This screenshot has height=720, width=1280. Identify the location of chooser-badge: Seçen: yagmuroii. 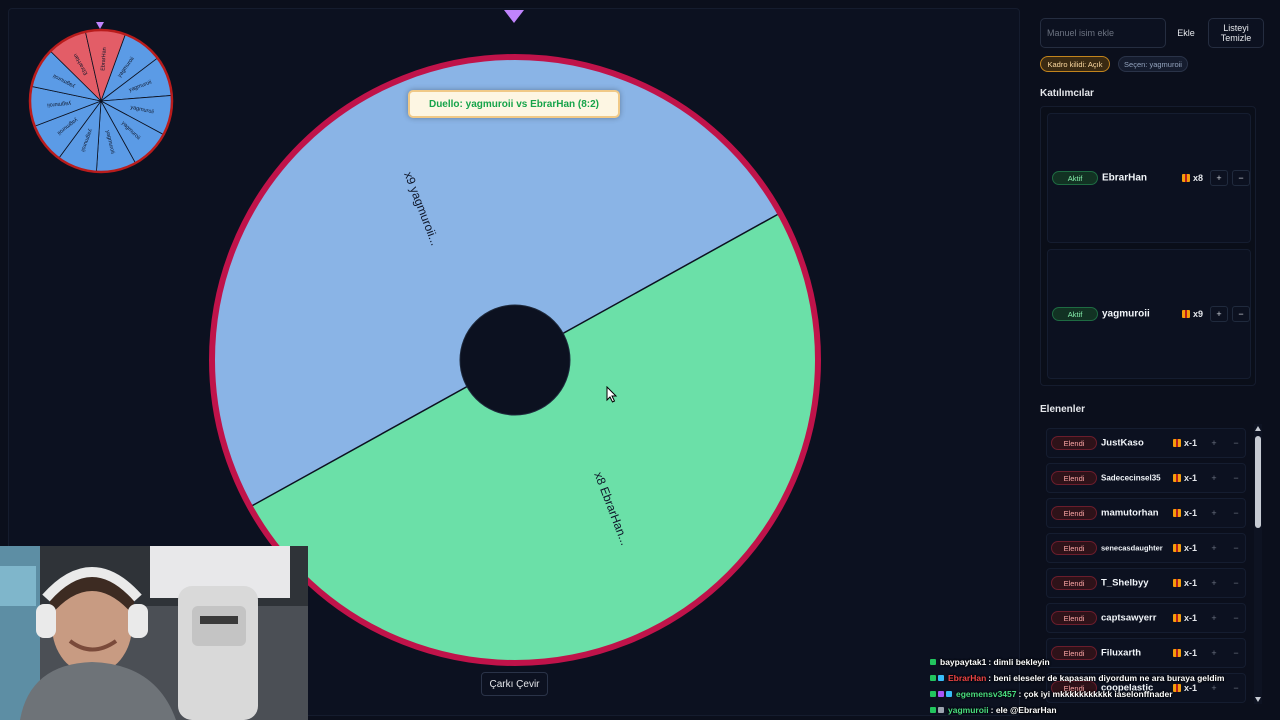
(1153, 64).